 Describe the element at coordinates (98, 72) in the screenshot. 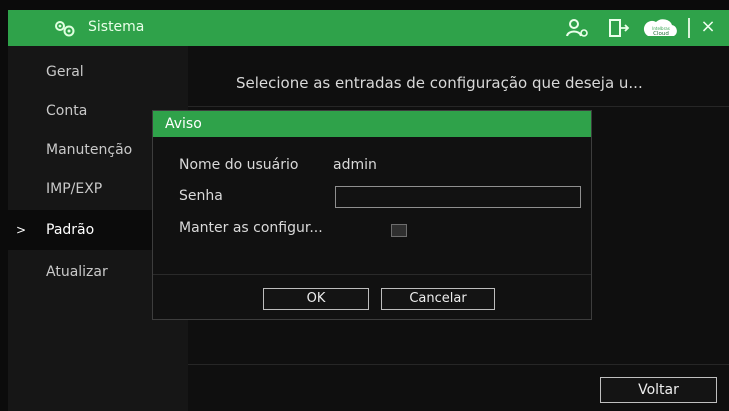

I see `sidebar-item-geral: Geral` at that location.